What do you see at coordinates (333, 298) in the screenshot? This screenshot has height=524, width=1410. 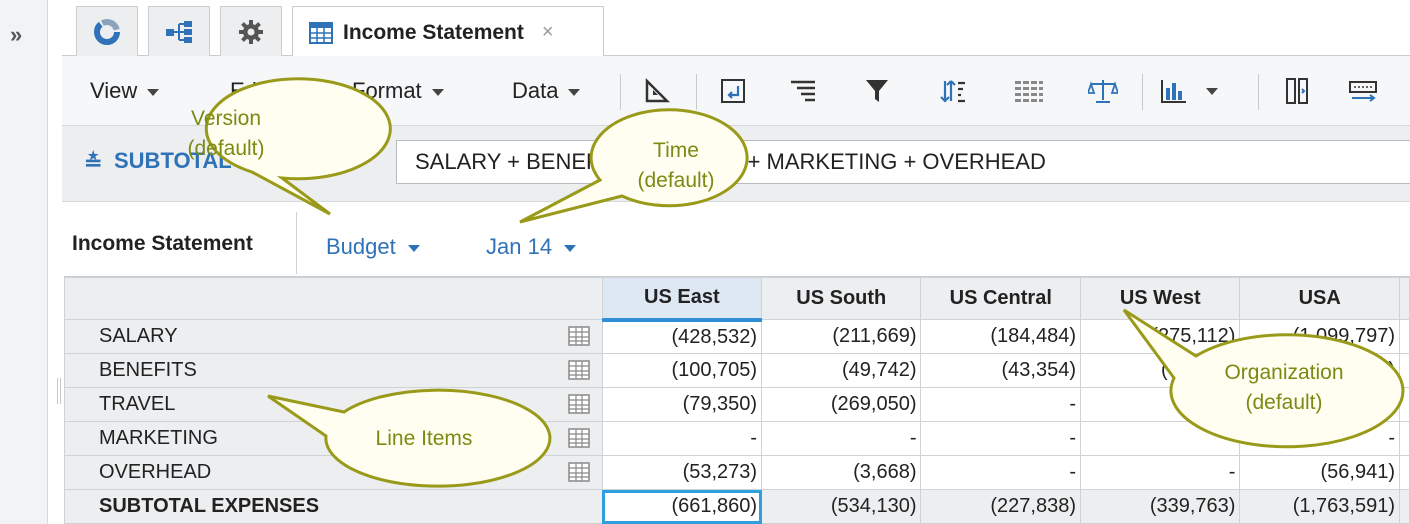 I see `grid-corner` at bounding box center [333, 298].